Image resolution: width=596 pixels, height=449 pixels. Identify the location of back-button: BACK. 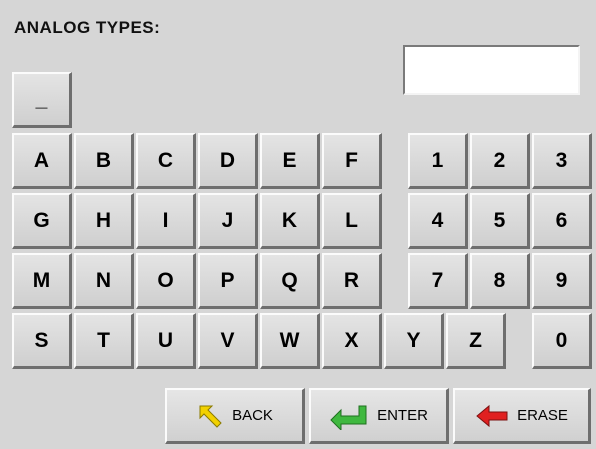
(235, 416).